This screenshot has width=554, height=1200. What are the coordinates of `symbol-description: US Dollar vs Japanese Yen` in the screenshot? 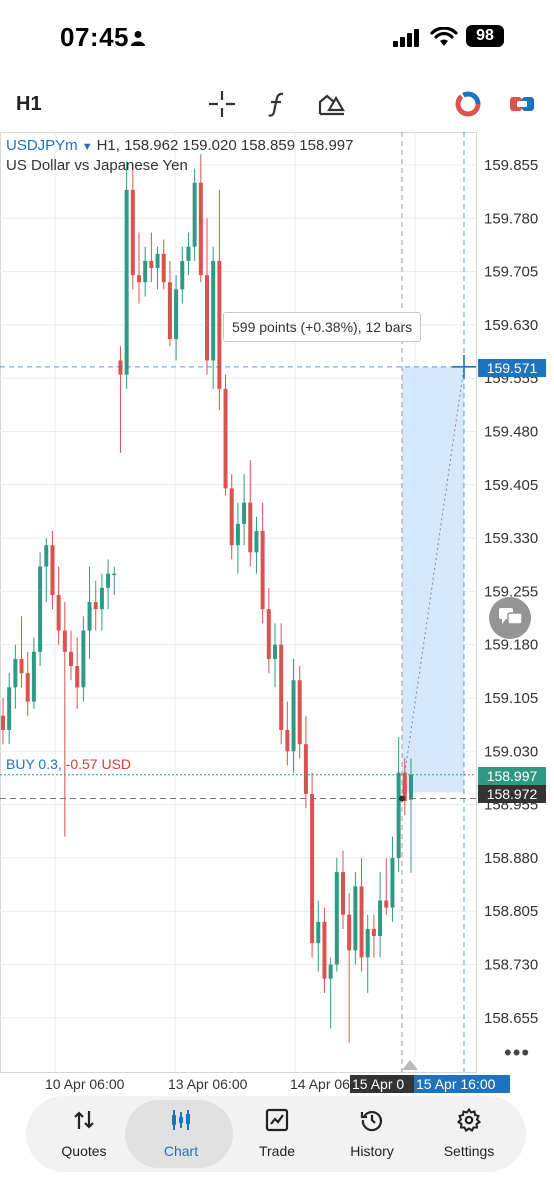 It's located at (97, 165).